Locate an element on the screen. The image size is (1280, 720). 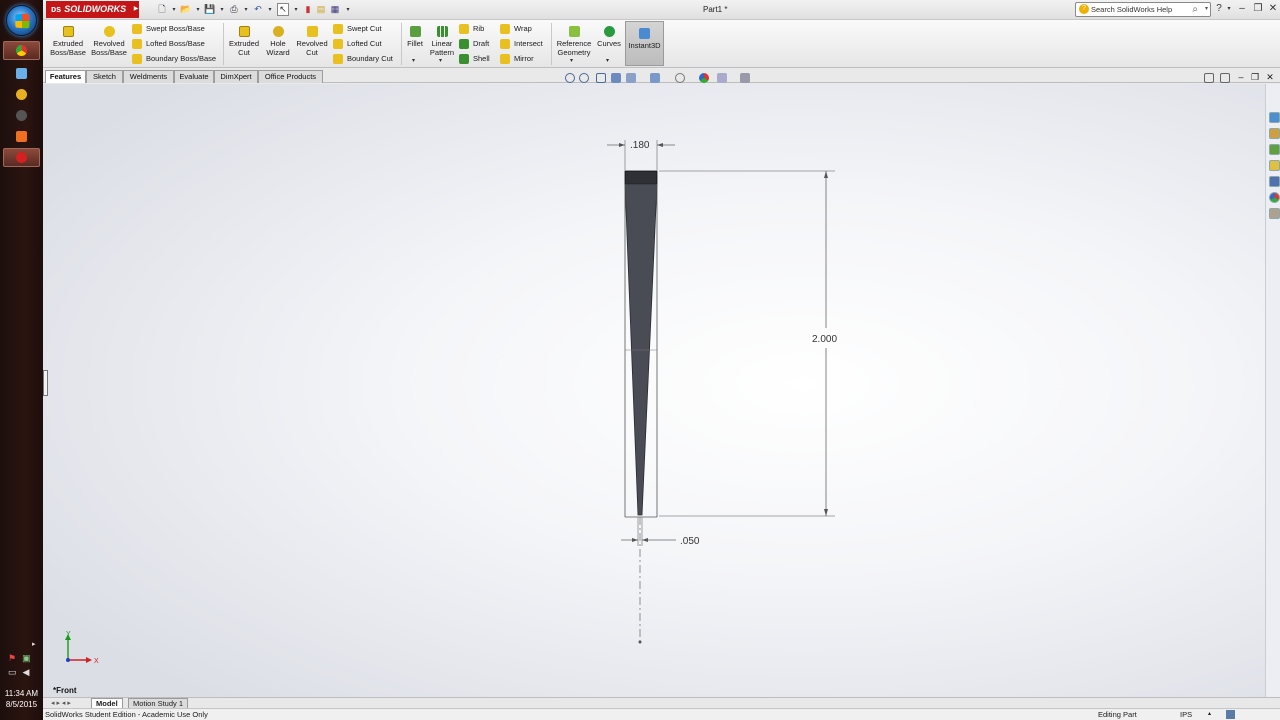
zoom-area-icon is located at coordinates (584, 78).